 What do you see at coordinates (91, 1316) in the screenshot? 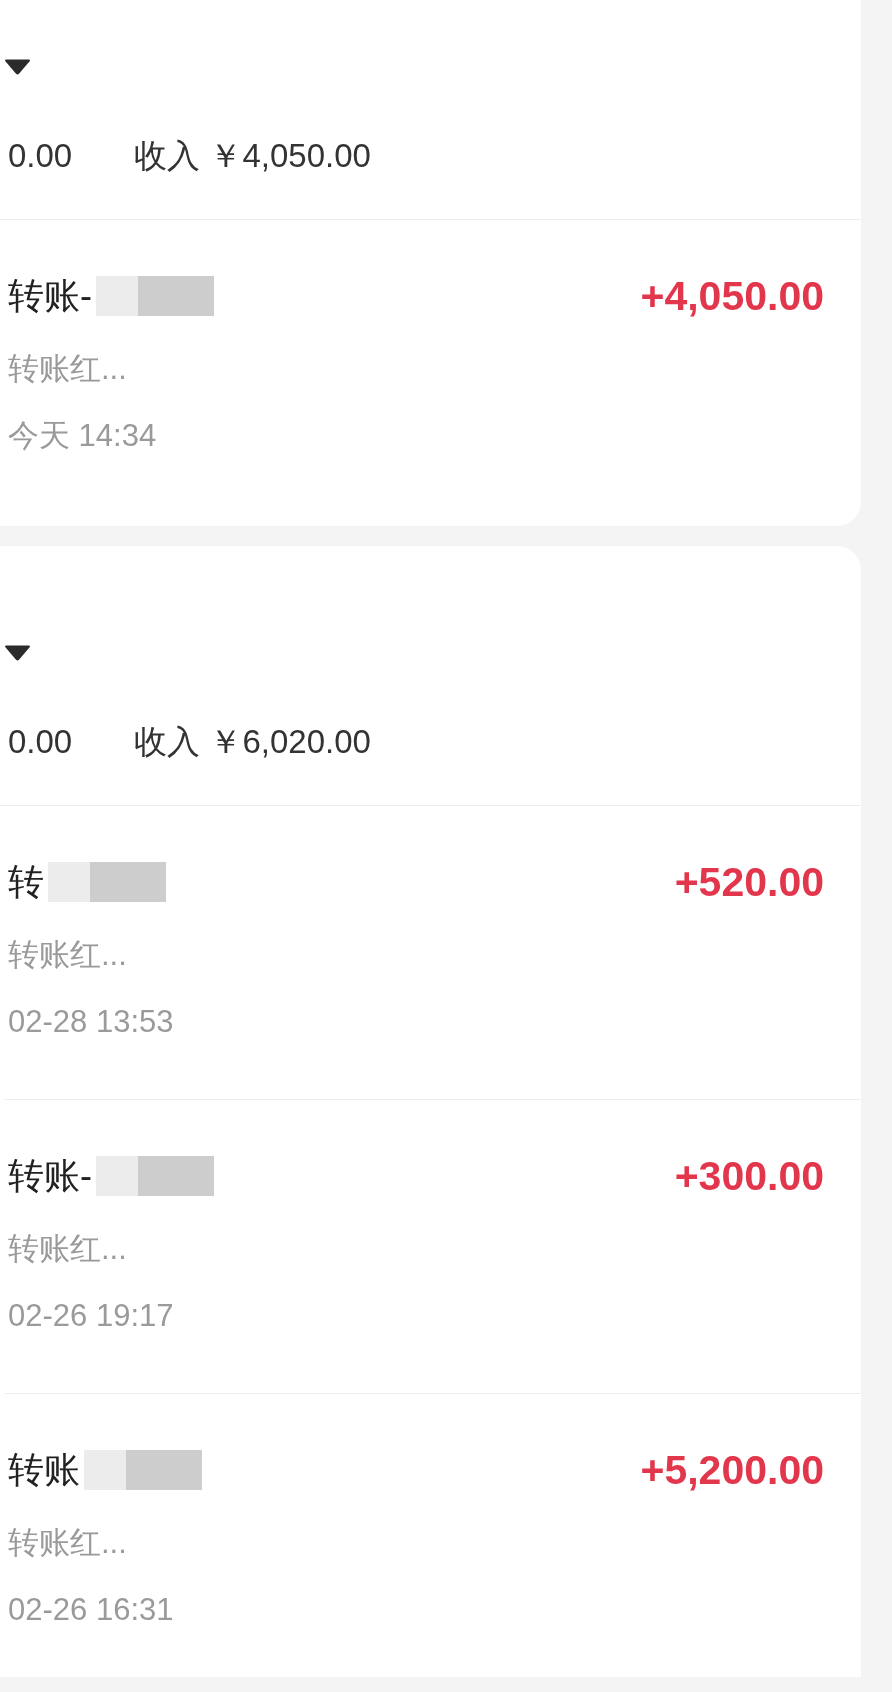
I see `transaction-time: 02-26 19:17` at bounding box center [91, 1316].